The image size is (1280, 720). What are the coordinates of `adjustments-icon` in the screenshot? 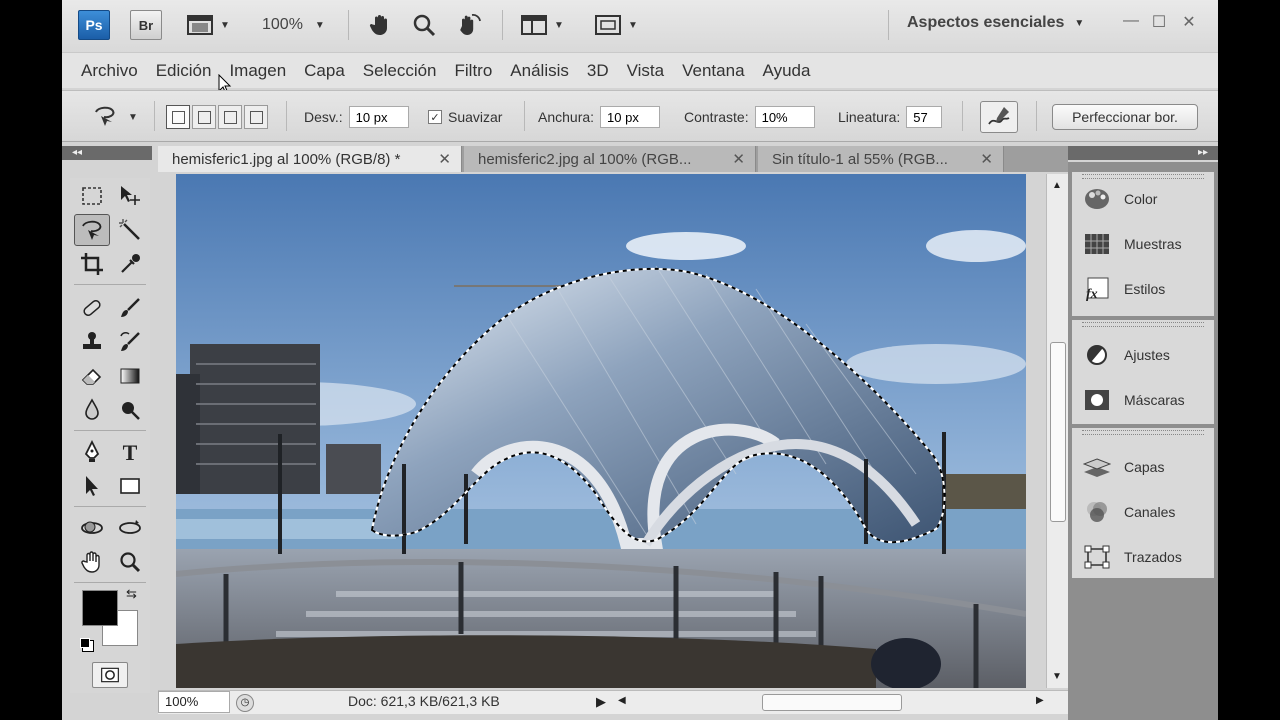 It's located at (1097, 355).